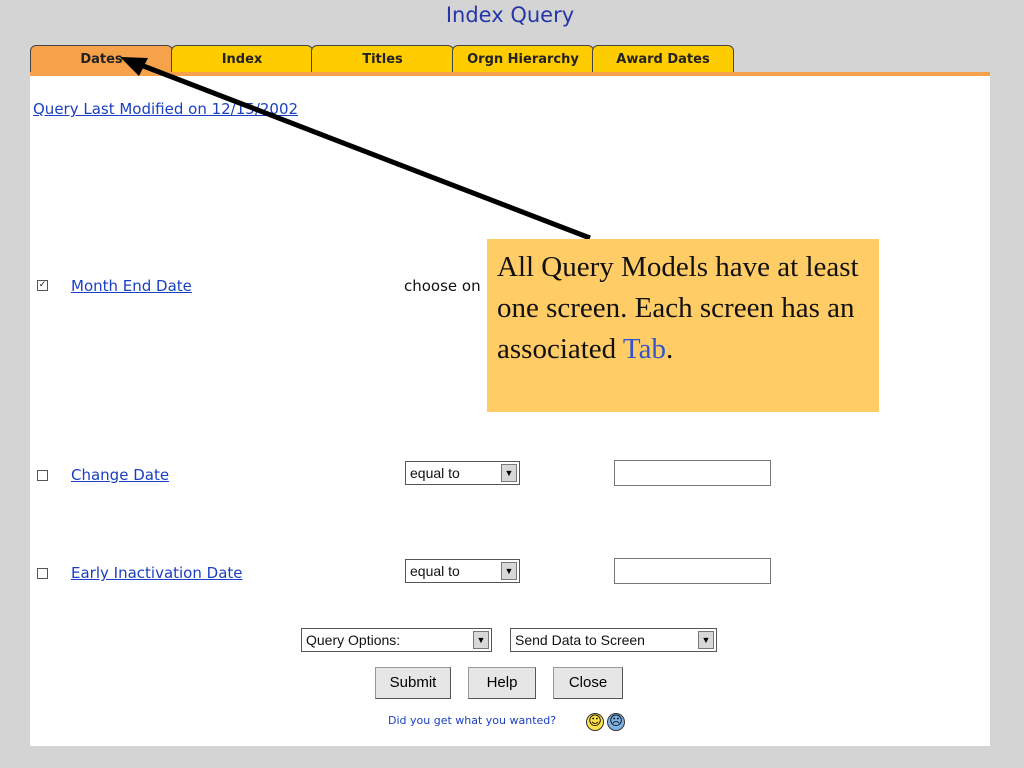  I want to click on arrow-line, so click(361, 150).